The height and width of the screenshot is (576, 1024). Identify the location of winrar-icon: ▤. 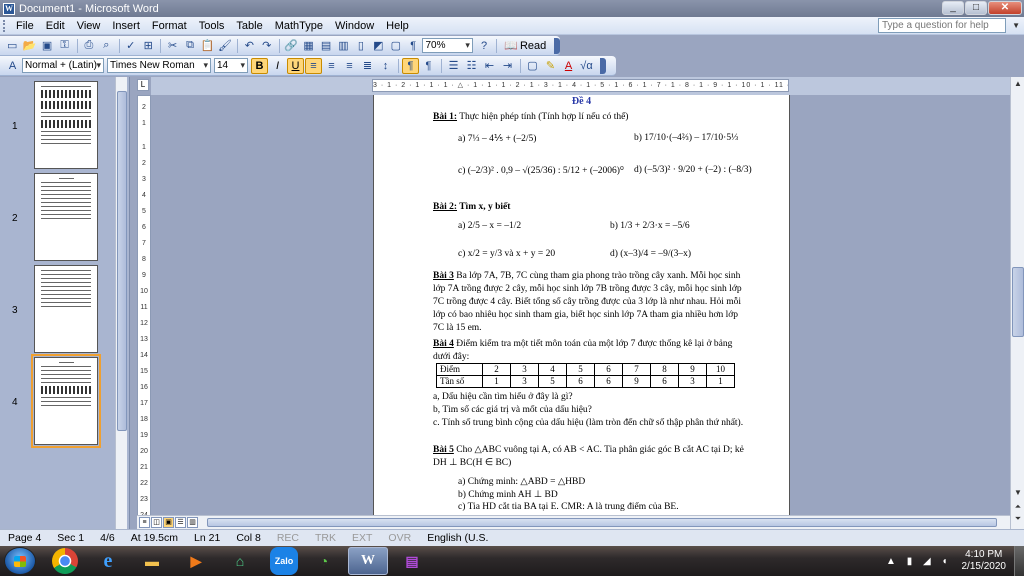
(412, 561).